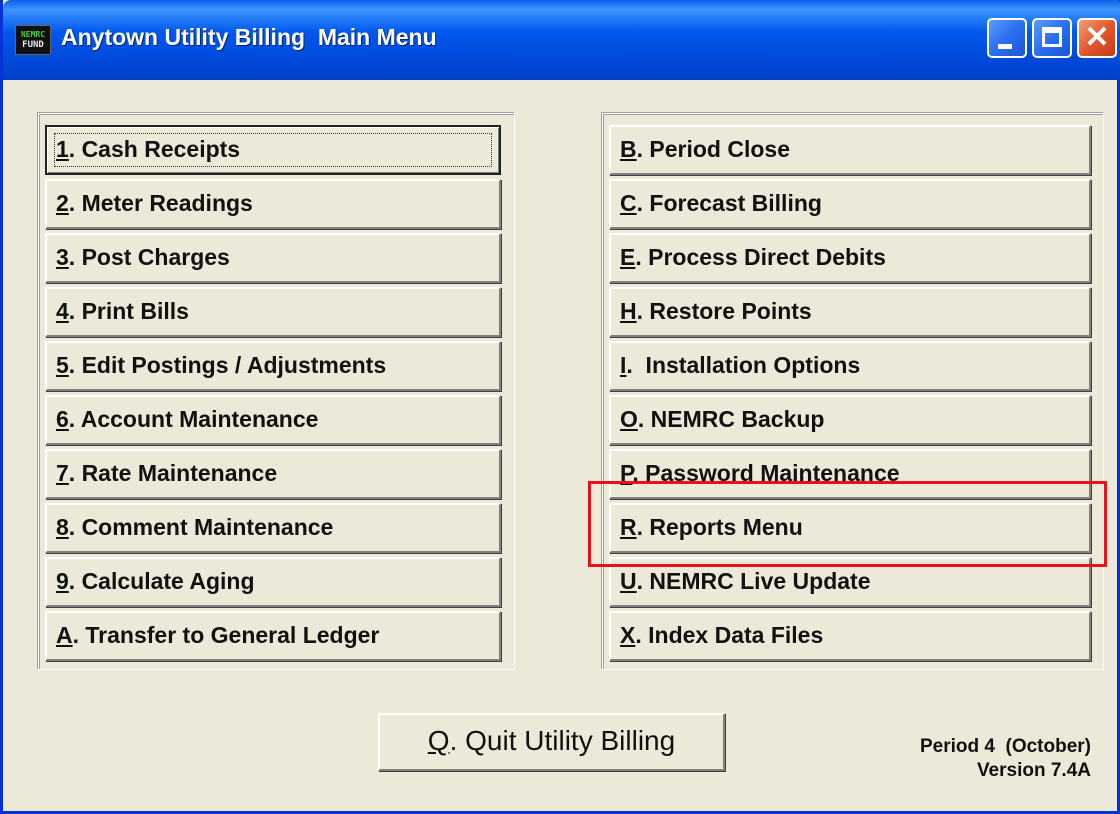  What do you see at coordinates (273, 582) in the screenshot?
I see `calculate-aging-button: 9. Calculate Aging` at bounding box center [273, 582].